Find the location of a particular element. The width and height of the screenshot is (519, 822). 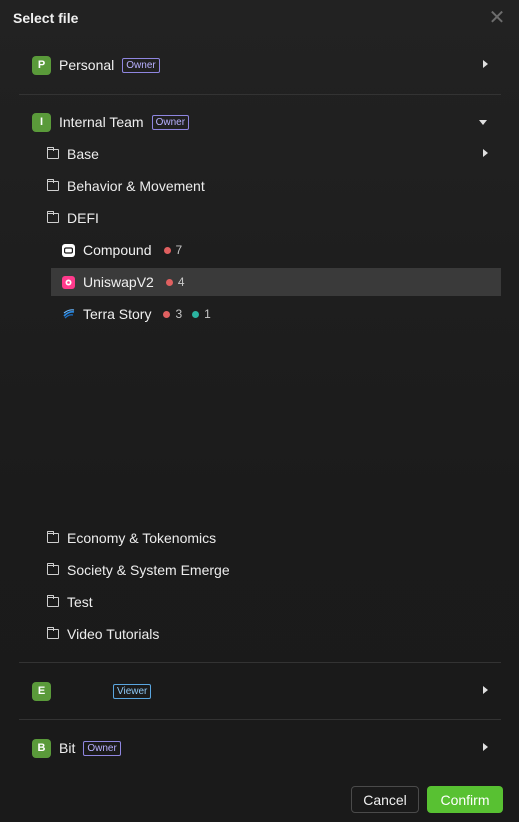

workspace-avatar: B is located at coordinates (41, 748).